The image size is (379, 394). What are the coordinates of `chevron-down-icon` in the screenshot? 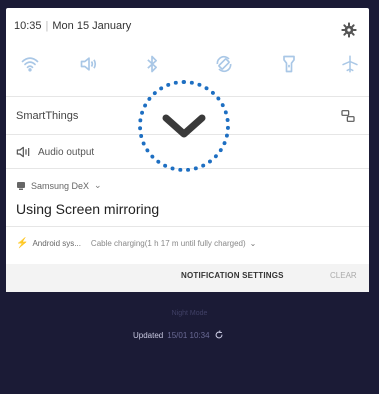 It's located at (184, 127).